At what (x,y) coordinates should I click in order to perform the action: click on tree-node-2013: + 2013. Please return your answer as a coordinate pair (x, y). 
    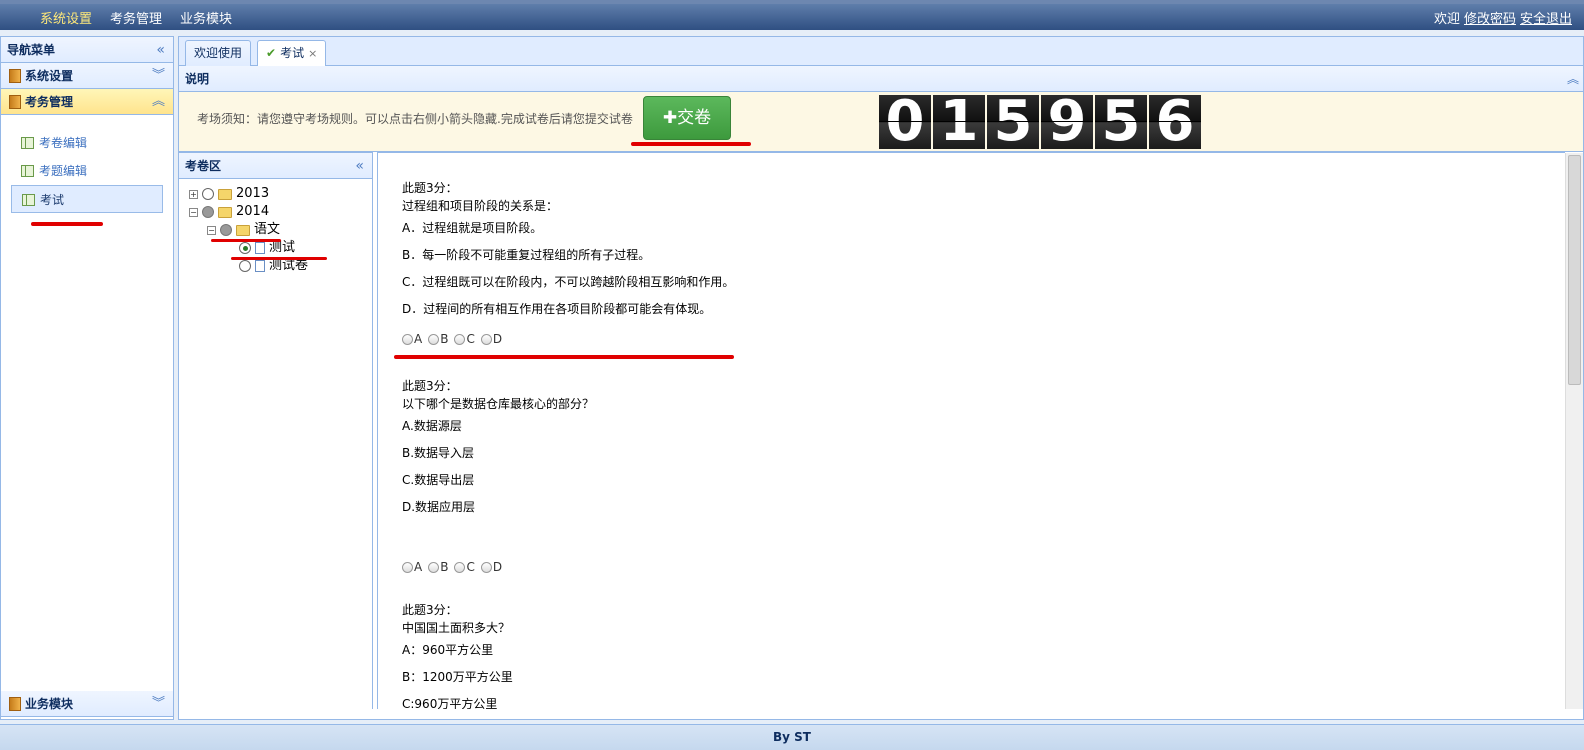
    Looking at the image, I should click on (229, 194).